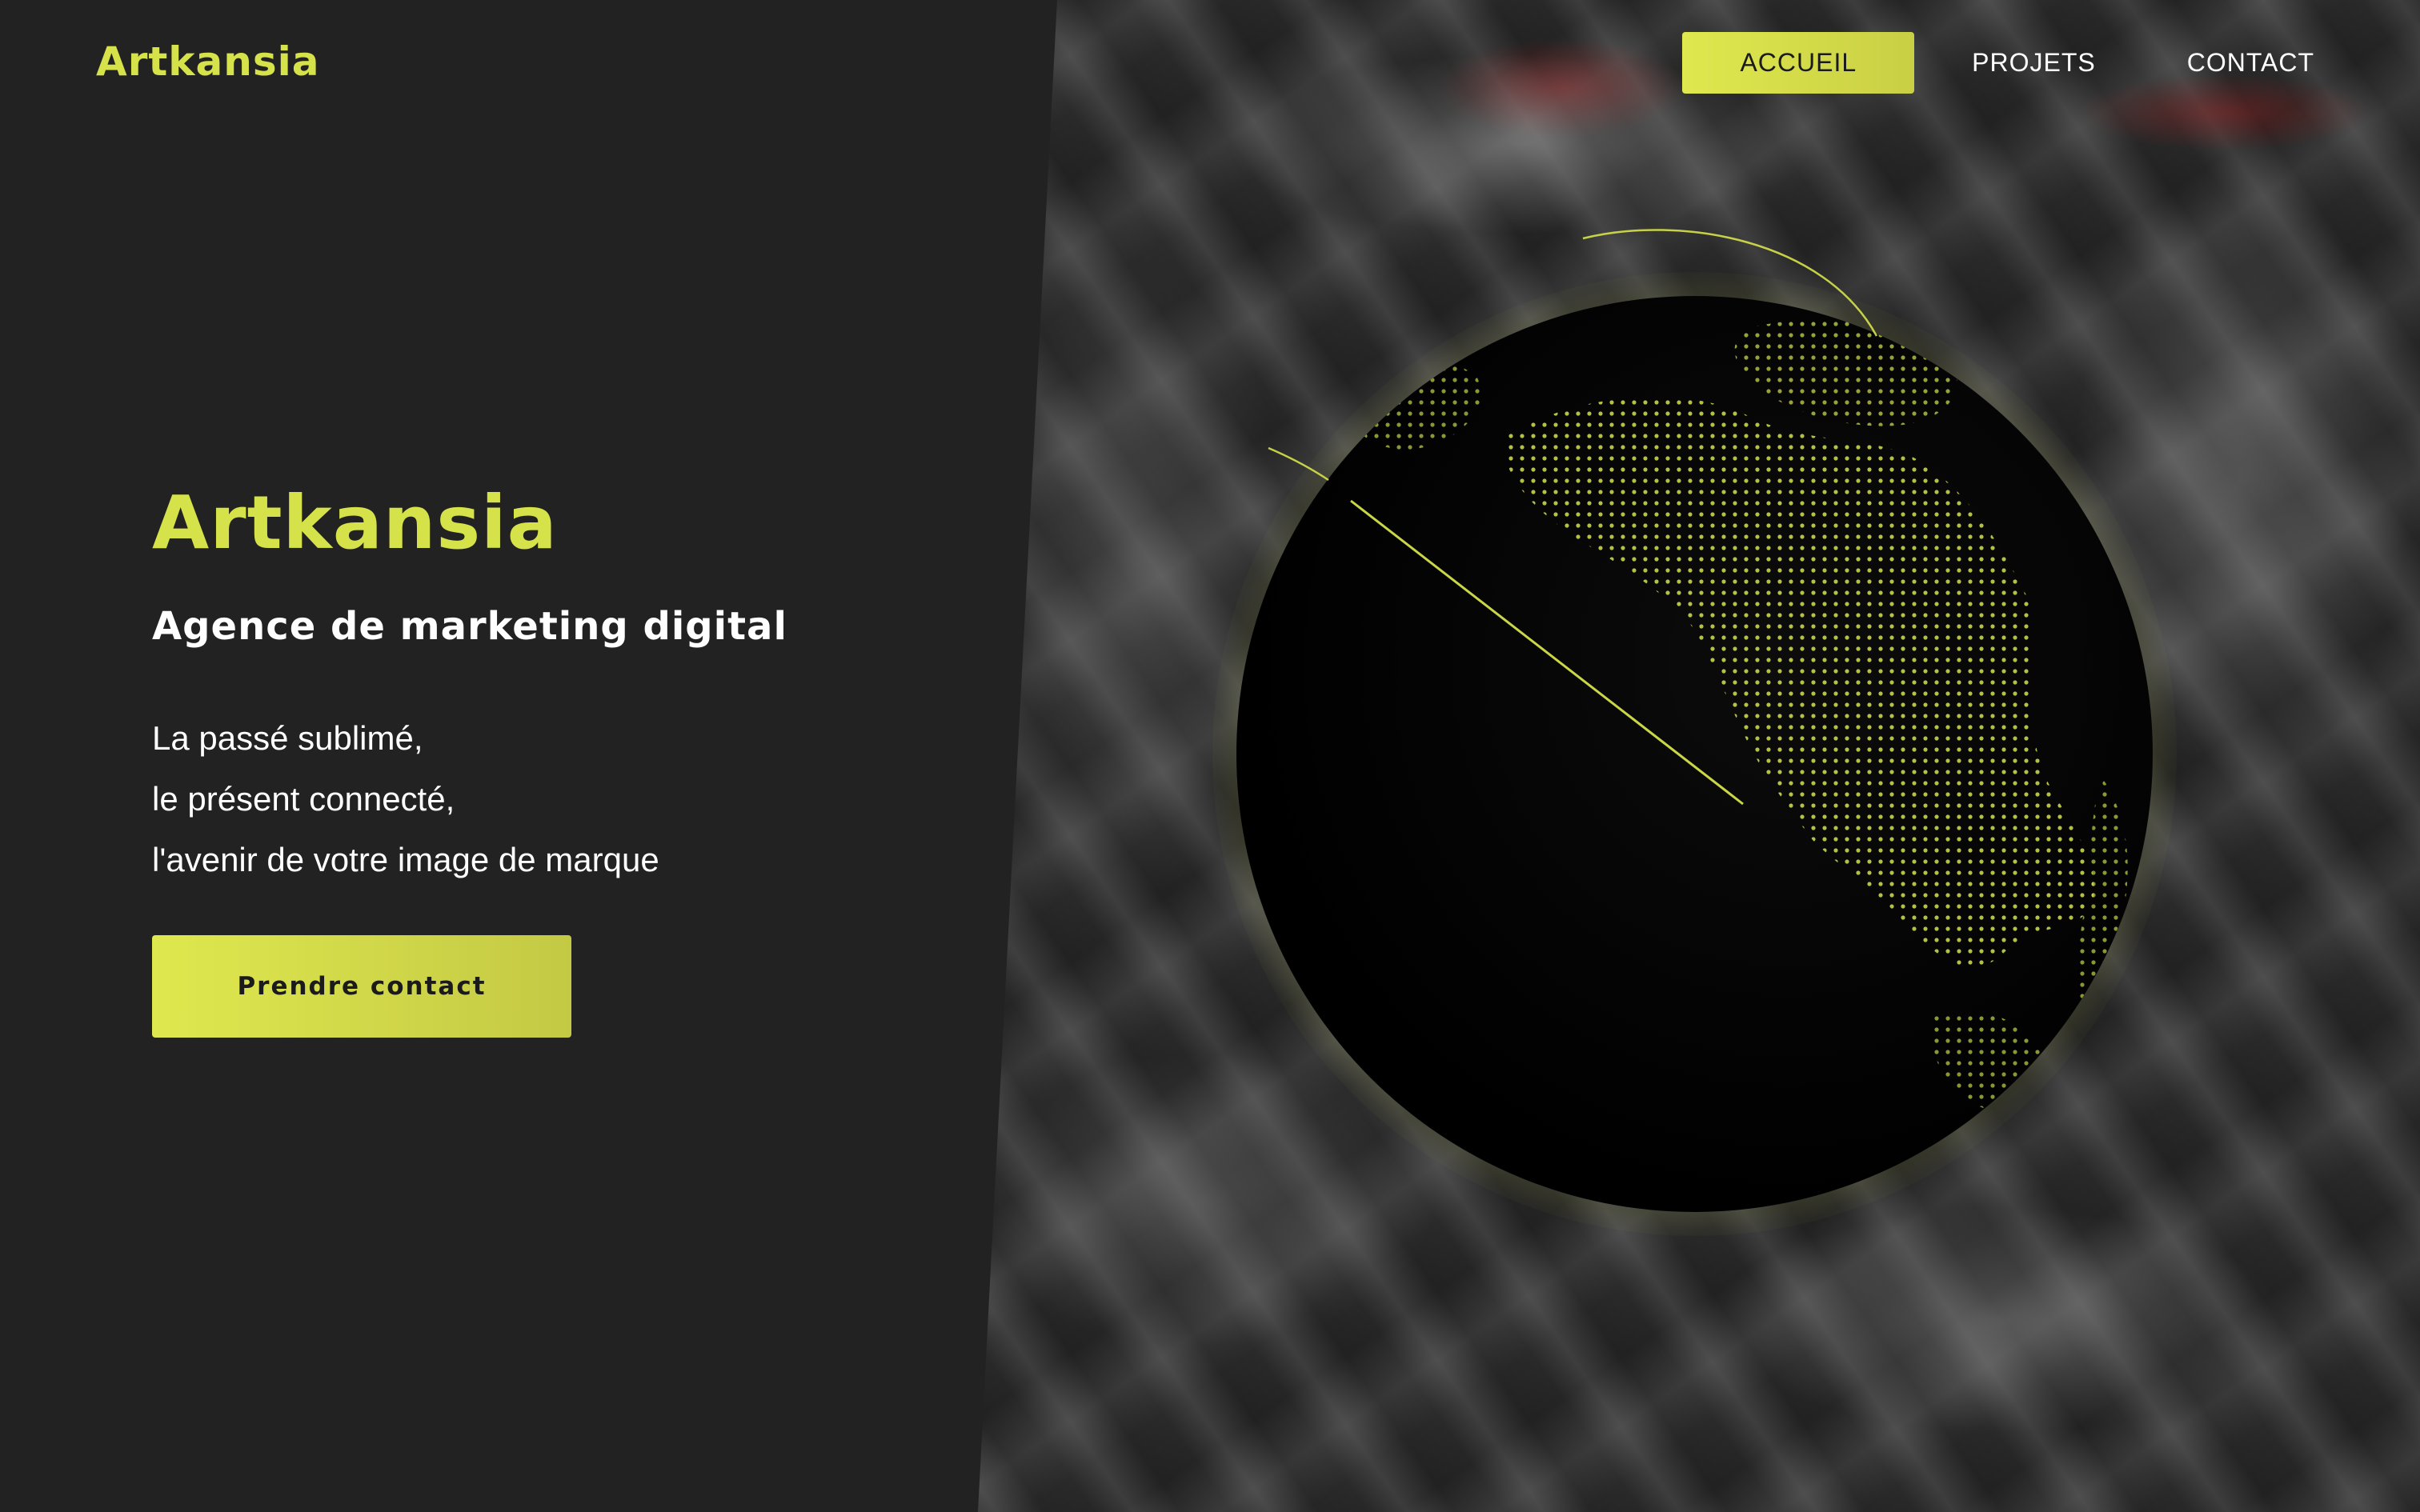  What do you see at coordinates (303, 799) in the screenshot?
I see `tagline-line: le présent connecté,` at bounding box center [303, 799].